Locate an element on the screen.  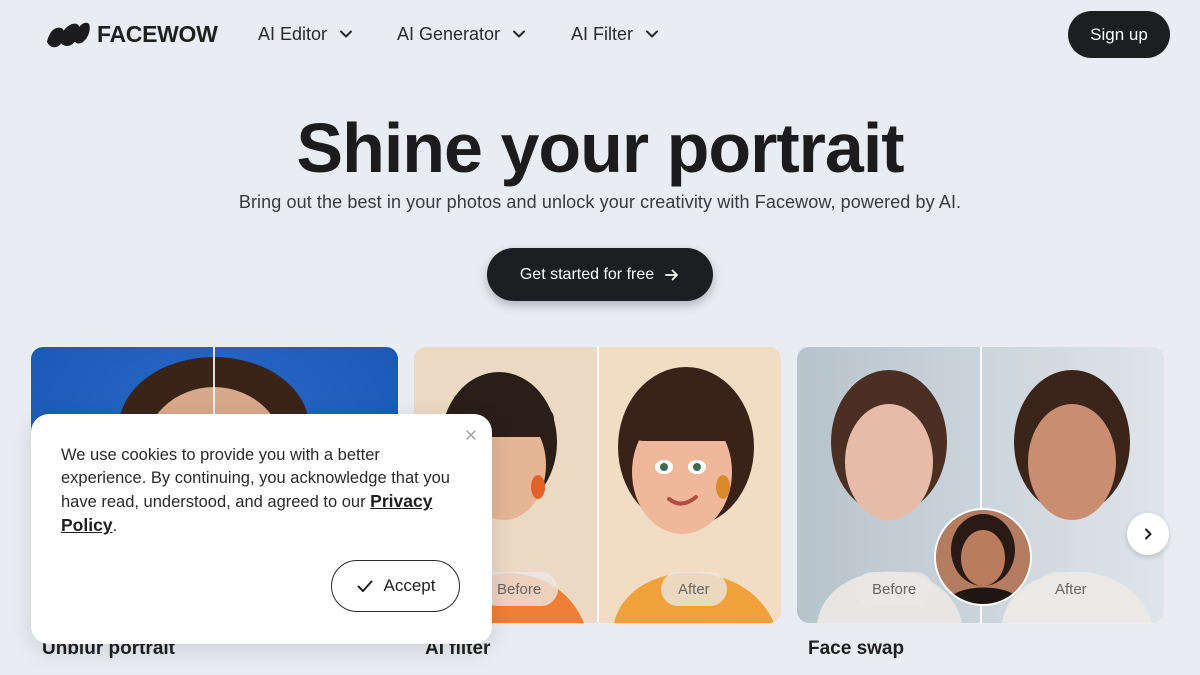
cookie-message-suffix: . is located at coordinates (115, 526).